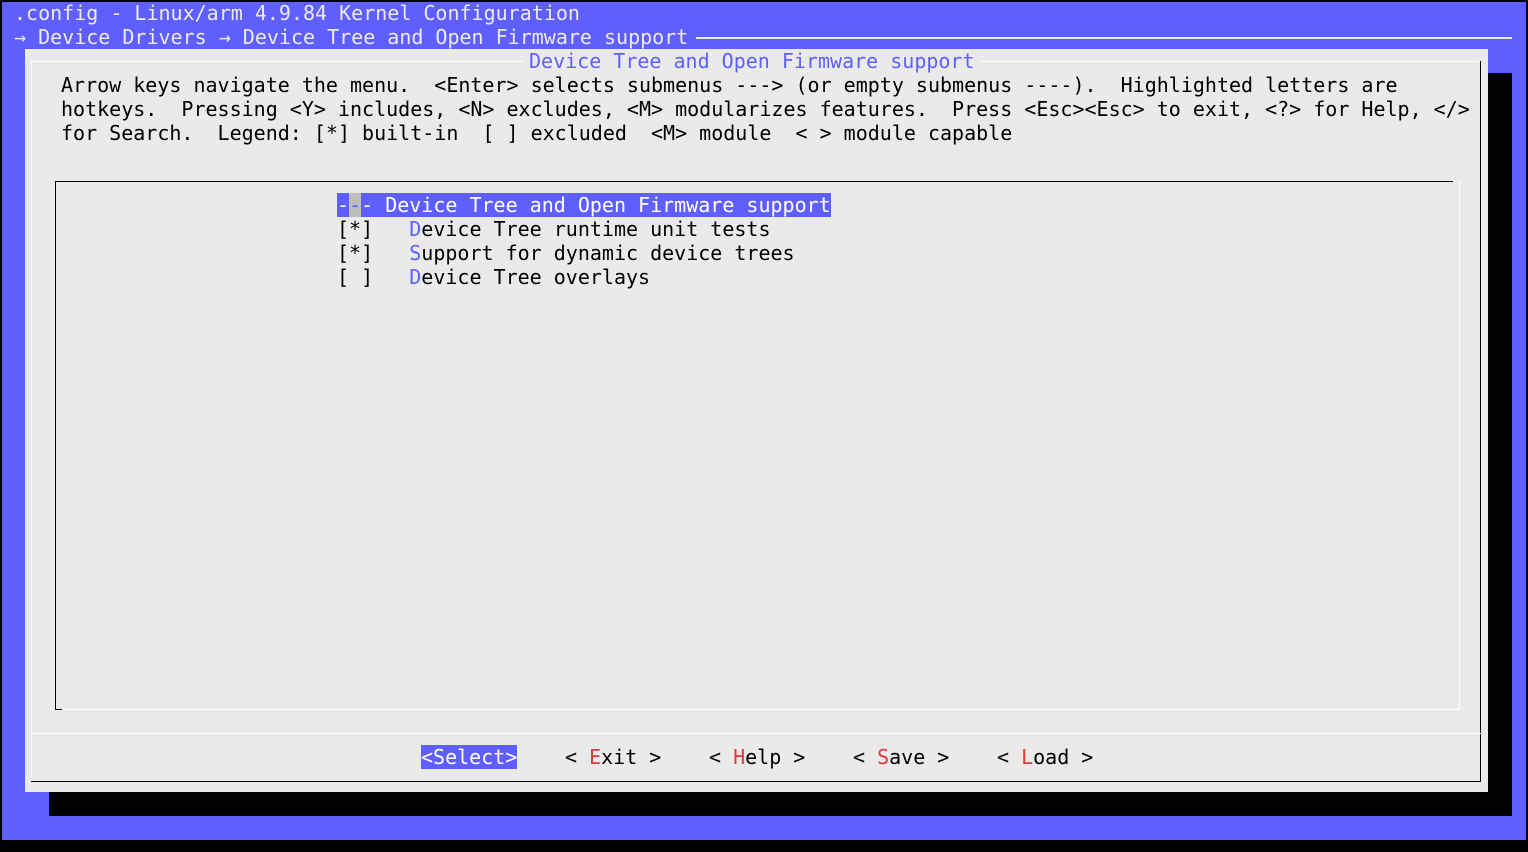 This screenshot has height=852, width=1528. What do you see at coordinates (31, 421) in the screenshot?
I see `dialog-border-left` at bounding box center [31, 421].